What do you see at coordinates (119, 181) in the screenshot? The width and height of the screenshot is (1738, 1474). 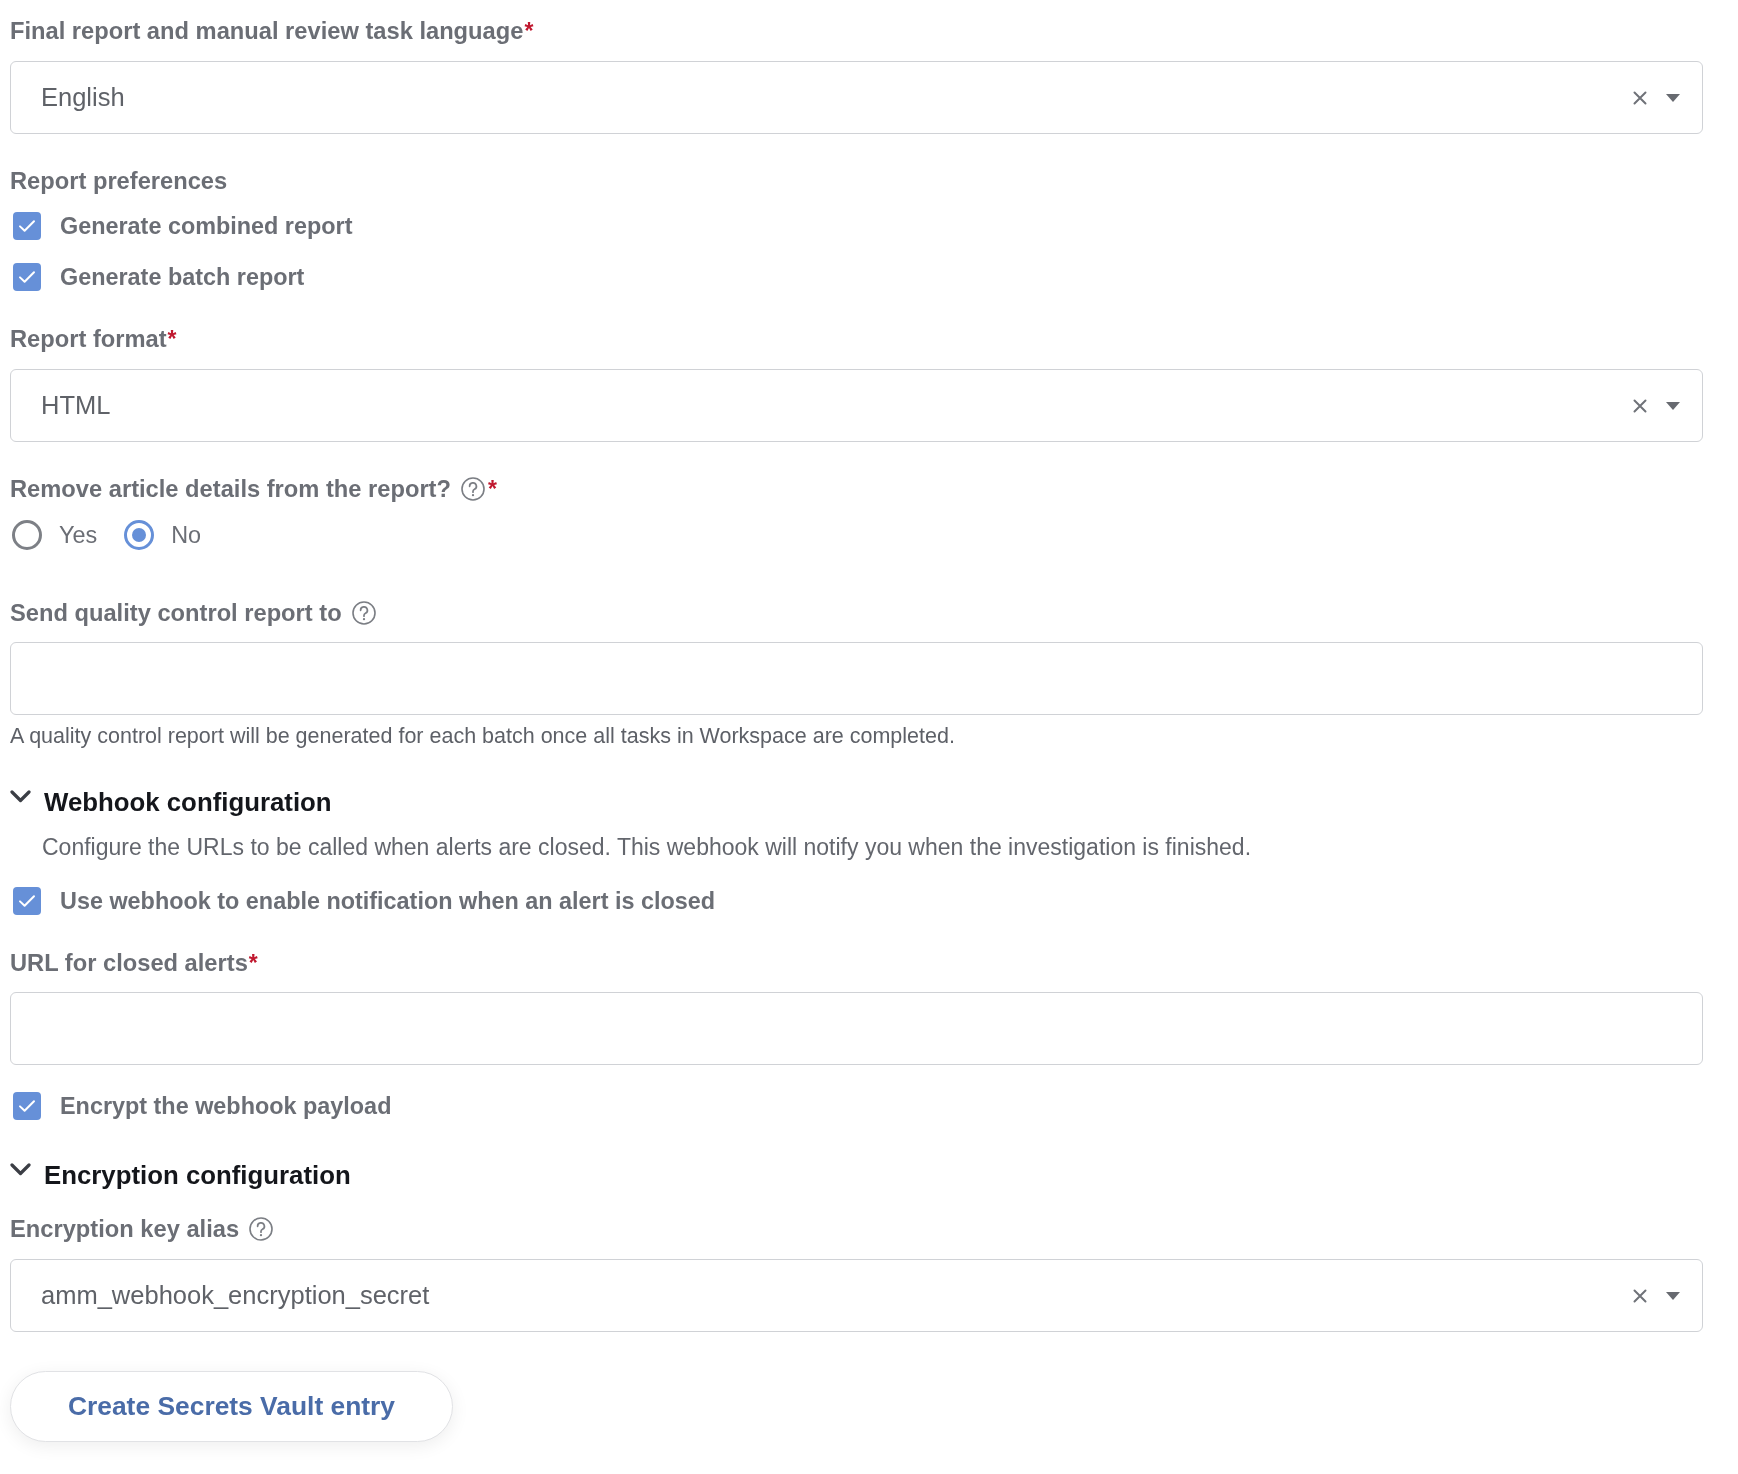 I see `field-label: Report preferences` at bounding box center [119, 181].